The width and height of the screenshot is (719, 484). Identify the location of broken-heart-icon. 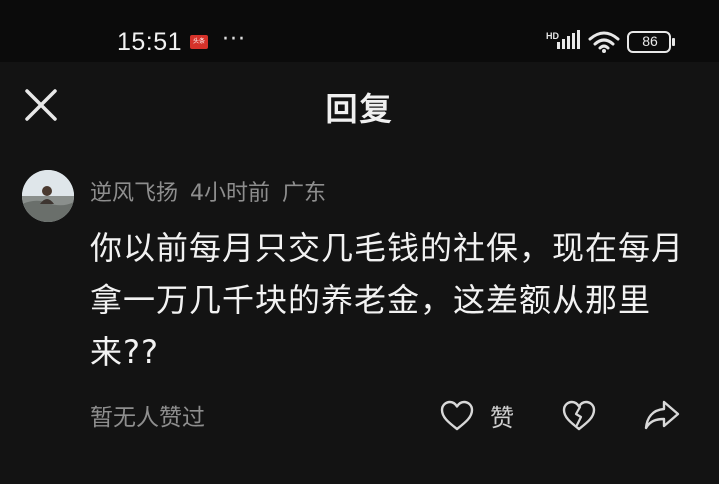
(579, 416).